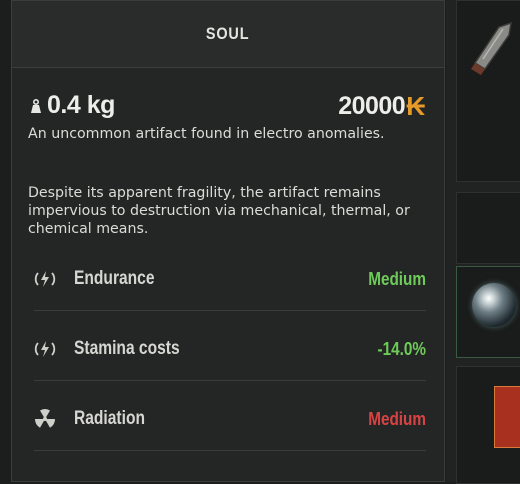 Image resolution: width=520 pixels, height=484 pixels. Describe the element at coordinates (81, 105) in the screenshot. I see `item-weight: 0.4 kg` at that location.